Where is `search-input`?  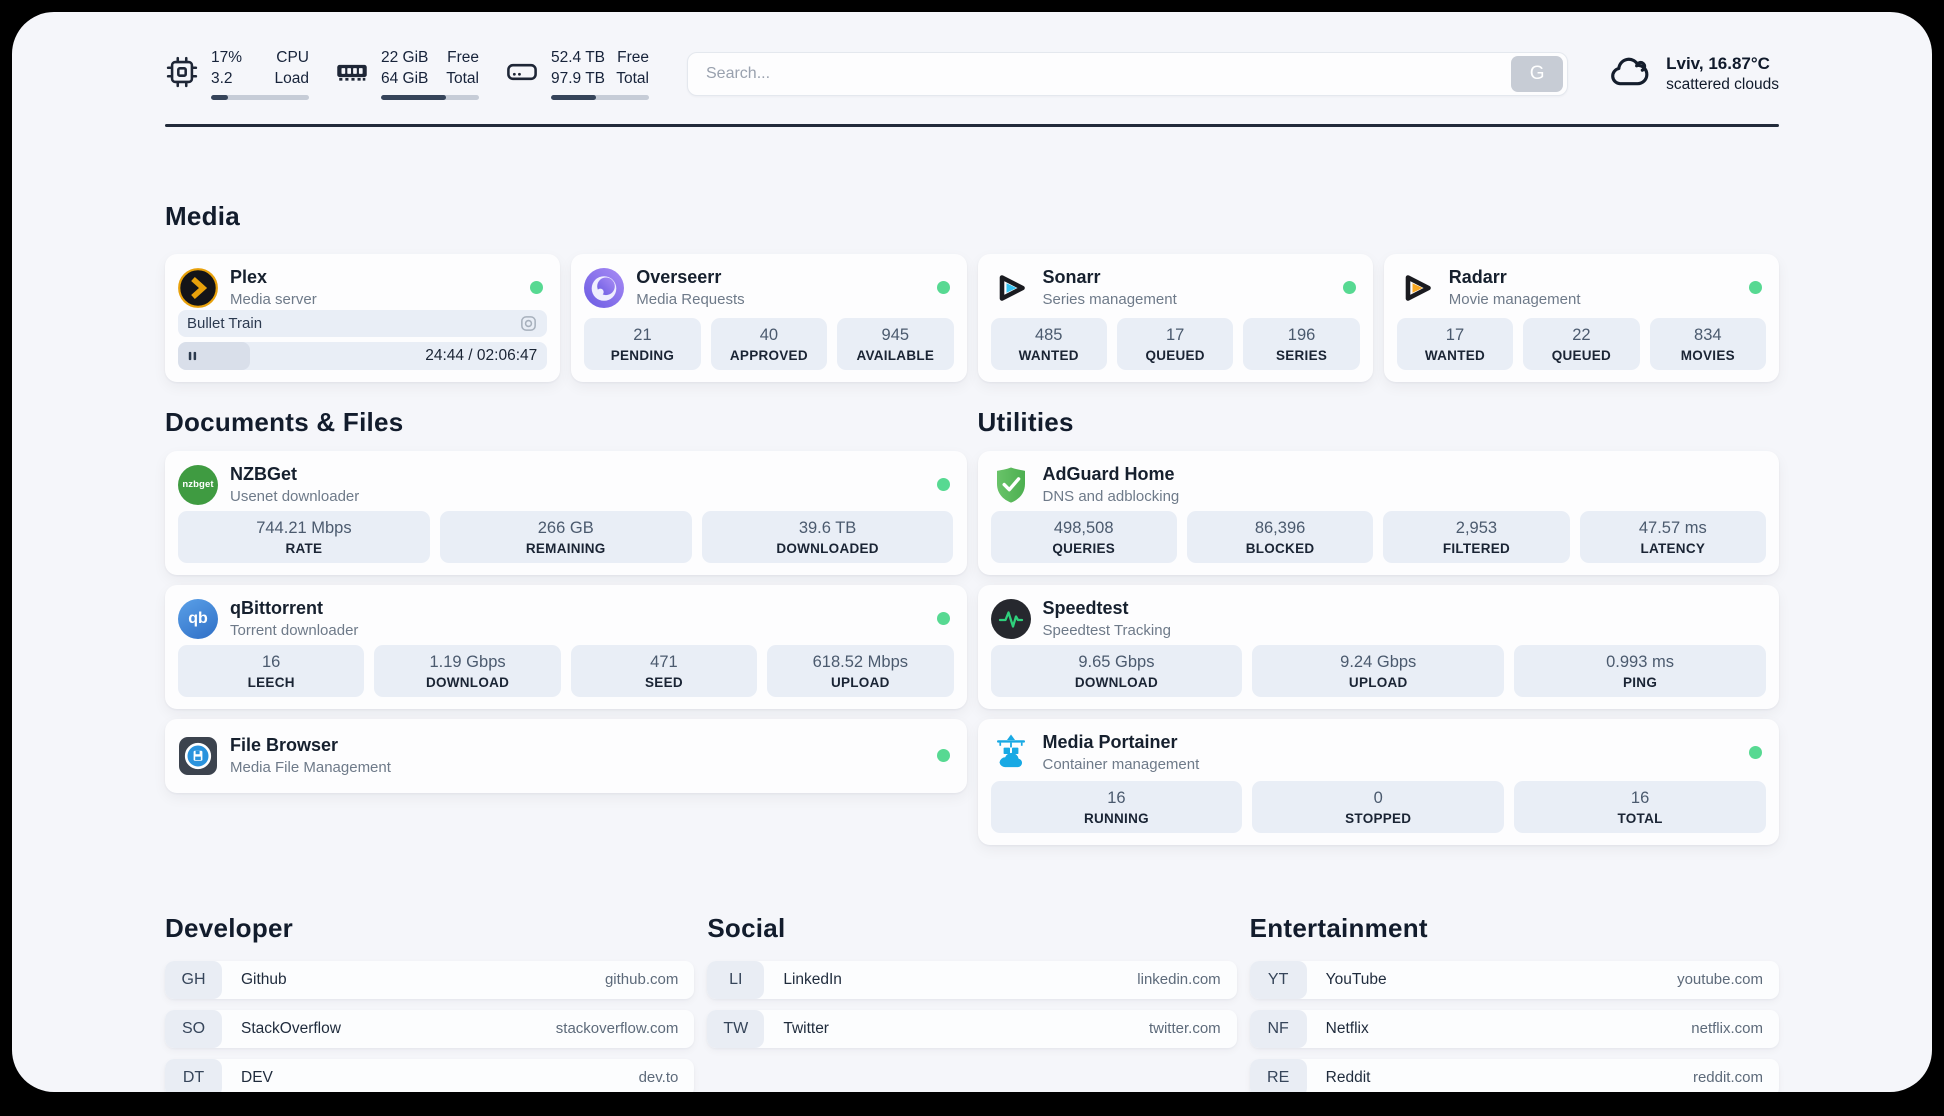
search-input is located at coordinates (1128, 74).